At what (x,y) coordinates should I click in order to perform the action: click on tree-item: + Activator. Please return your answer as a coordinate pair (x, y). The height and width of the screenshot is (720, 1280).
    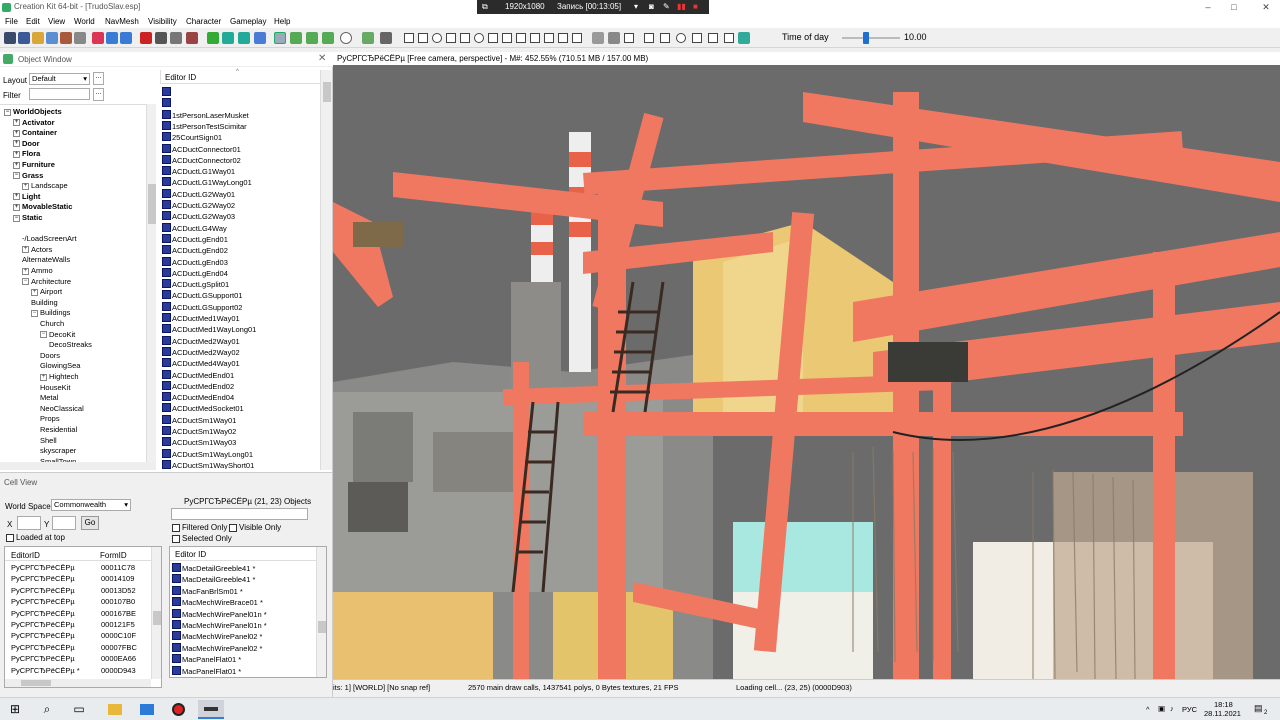
    Looking at the image, I should click on (34, 122).